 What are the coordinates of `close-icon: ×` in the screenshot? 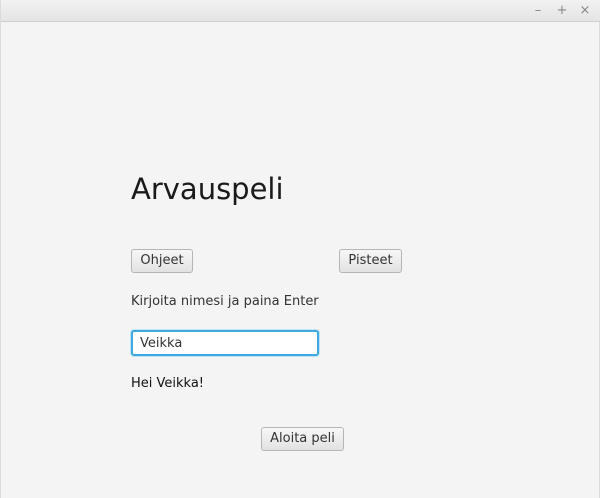 It's located at (585, 11).